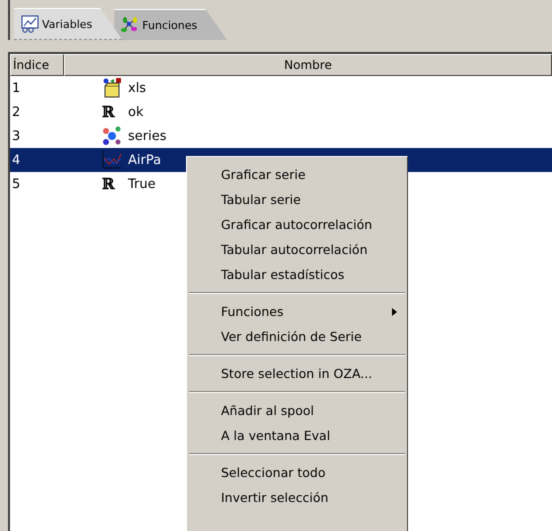  What do you see at coordinates (297, 472) in the screenshot?
I see `menu-item: Seleccionar todo` at bounding box center [297, 472].